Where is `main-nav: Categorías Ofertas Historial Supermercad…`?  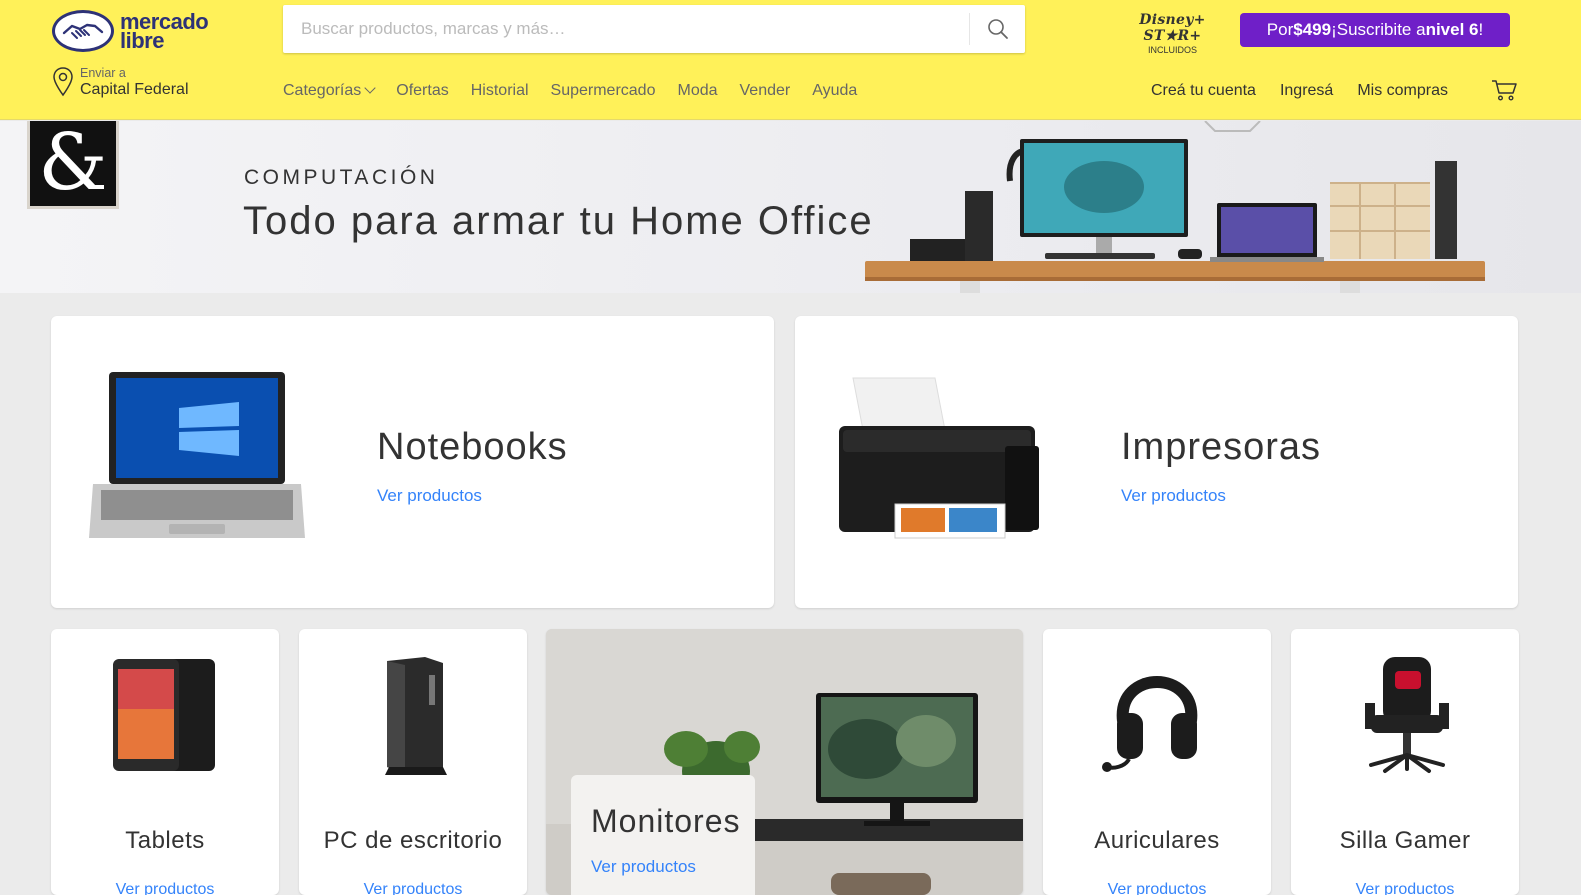 main-nav: Categorías Ofertas Historial Supermercad… is located at coordinates (570, 94).